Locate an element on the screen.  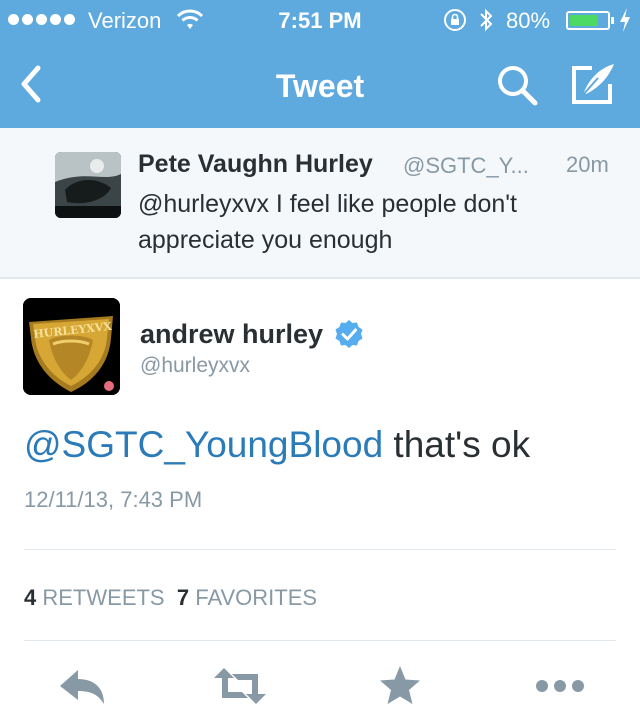
retweets-stat: 4 RETWEETS is located at coordinates (94, 597).